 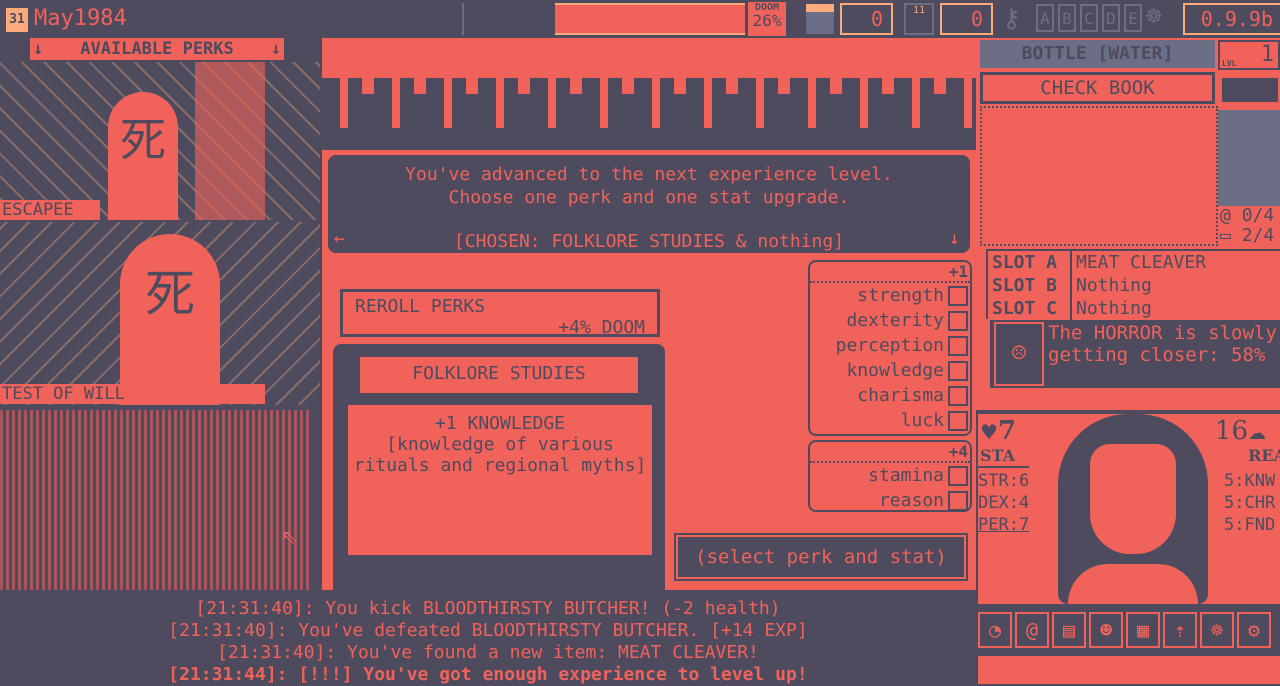 What do you see at coordinates (1254, 630) in the screenshot?
I see `gear-icon: ⚙` at bounding box center [1254, 630].